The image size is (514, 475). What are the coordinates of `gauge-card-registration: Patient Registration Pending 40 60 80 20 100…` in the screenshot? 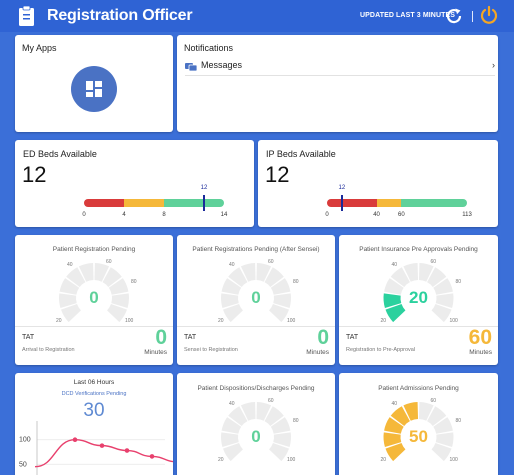 It's located at (94, 300).